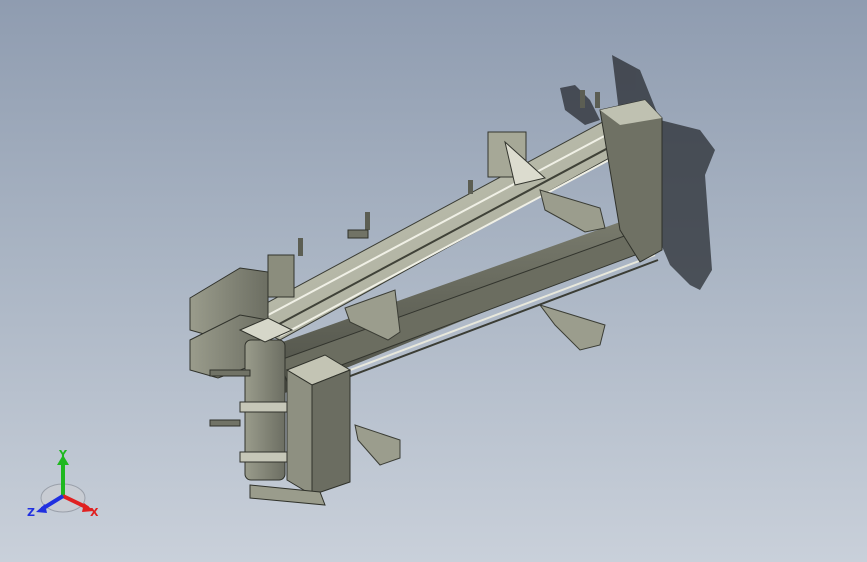 Image resolution: width=867 pixels, height=562 pixels. What do you see at coordinates (331, 432) in the screenshot?
I see `motor-side` at bounding box center [331, 432].